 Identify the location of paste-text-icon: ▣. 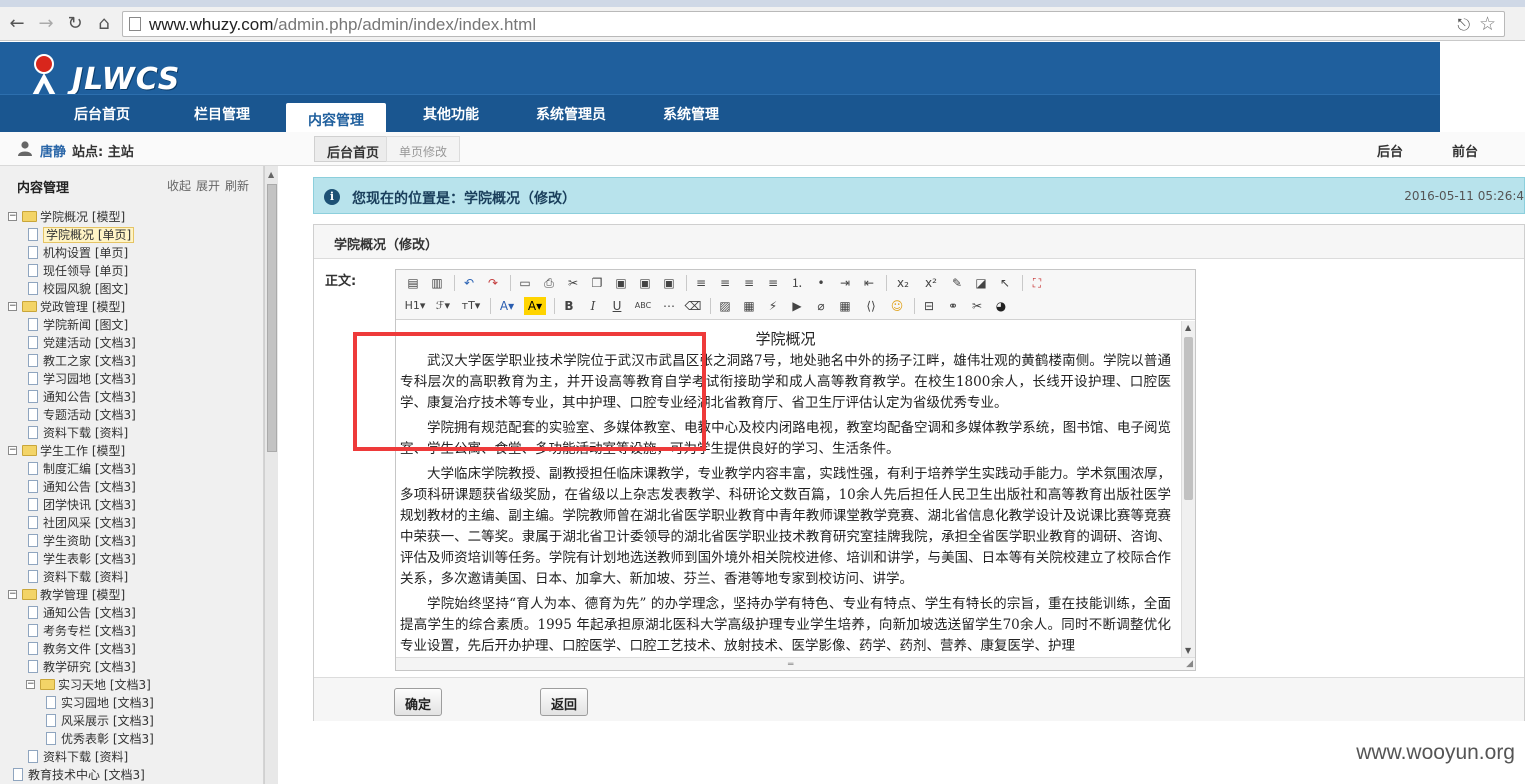
(645, 283).